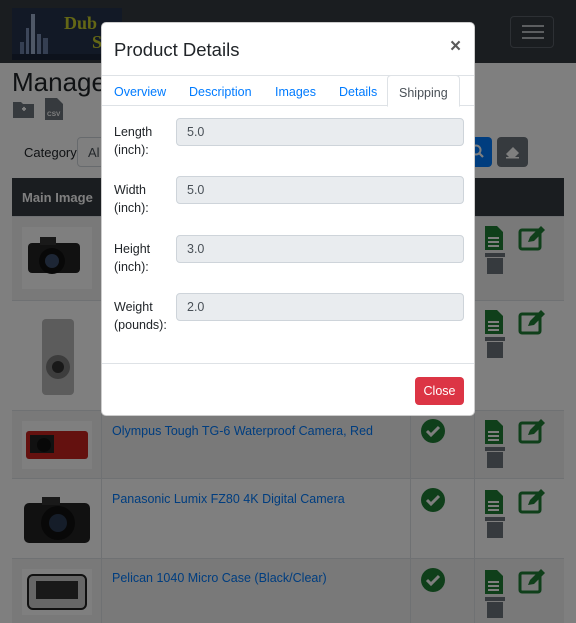 The height and width of the screenshot is (623, 576). What do you see at coordinates (288, 49) in the screenshot?
I see `modal-header: Product Details ×` at bounding box center [288, 49].